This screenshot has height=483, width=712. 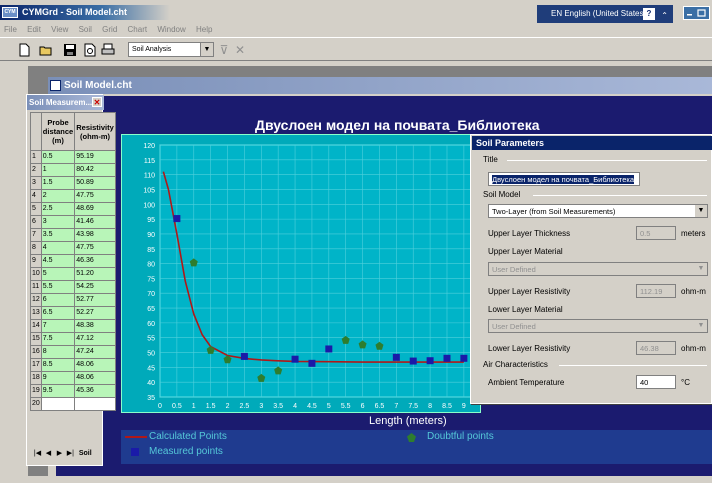 What do you see at coordinates (58, 287) in the screenshot?
I see `distance-cell: 5.5` at bounding box center [58, 287].